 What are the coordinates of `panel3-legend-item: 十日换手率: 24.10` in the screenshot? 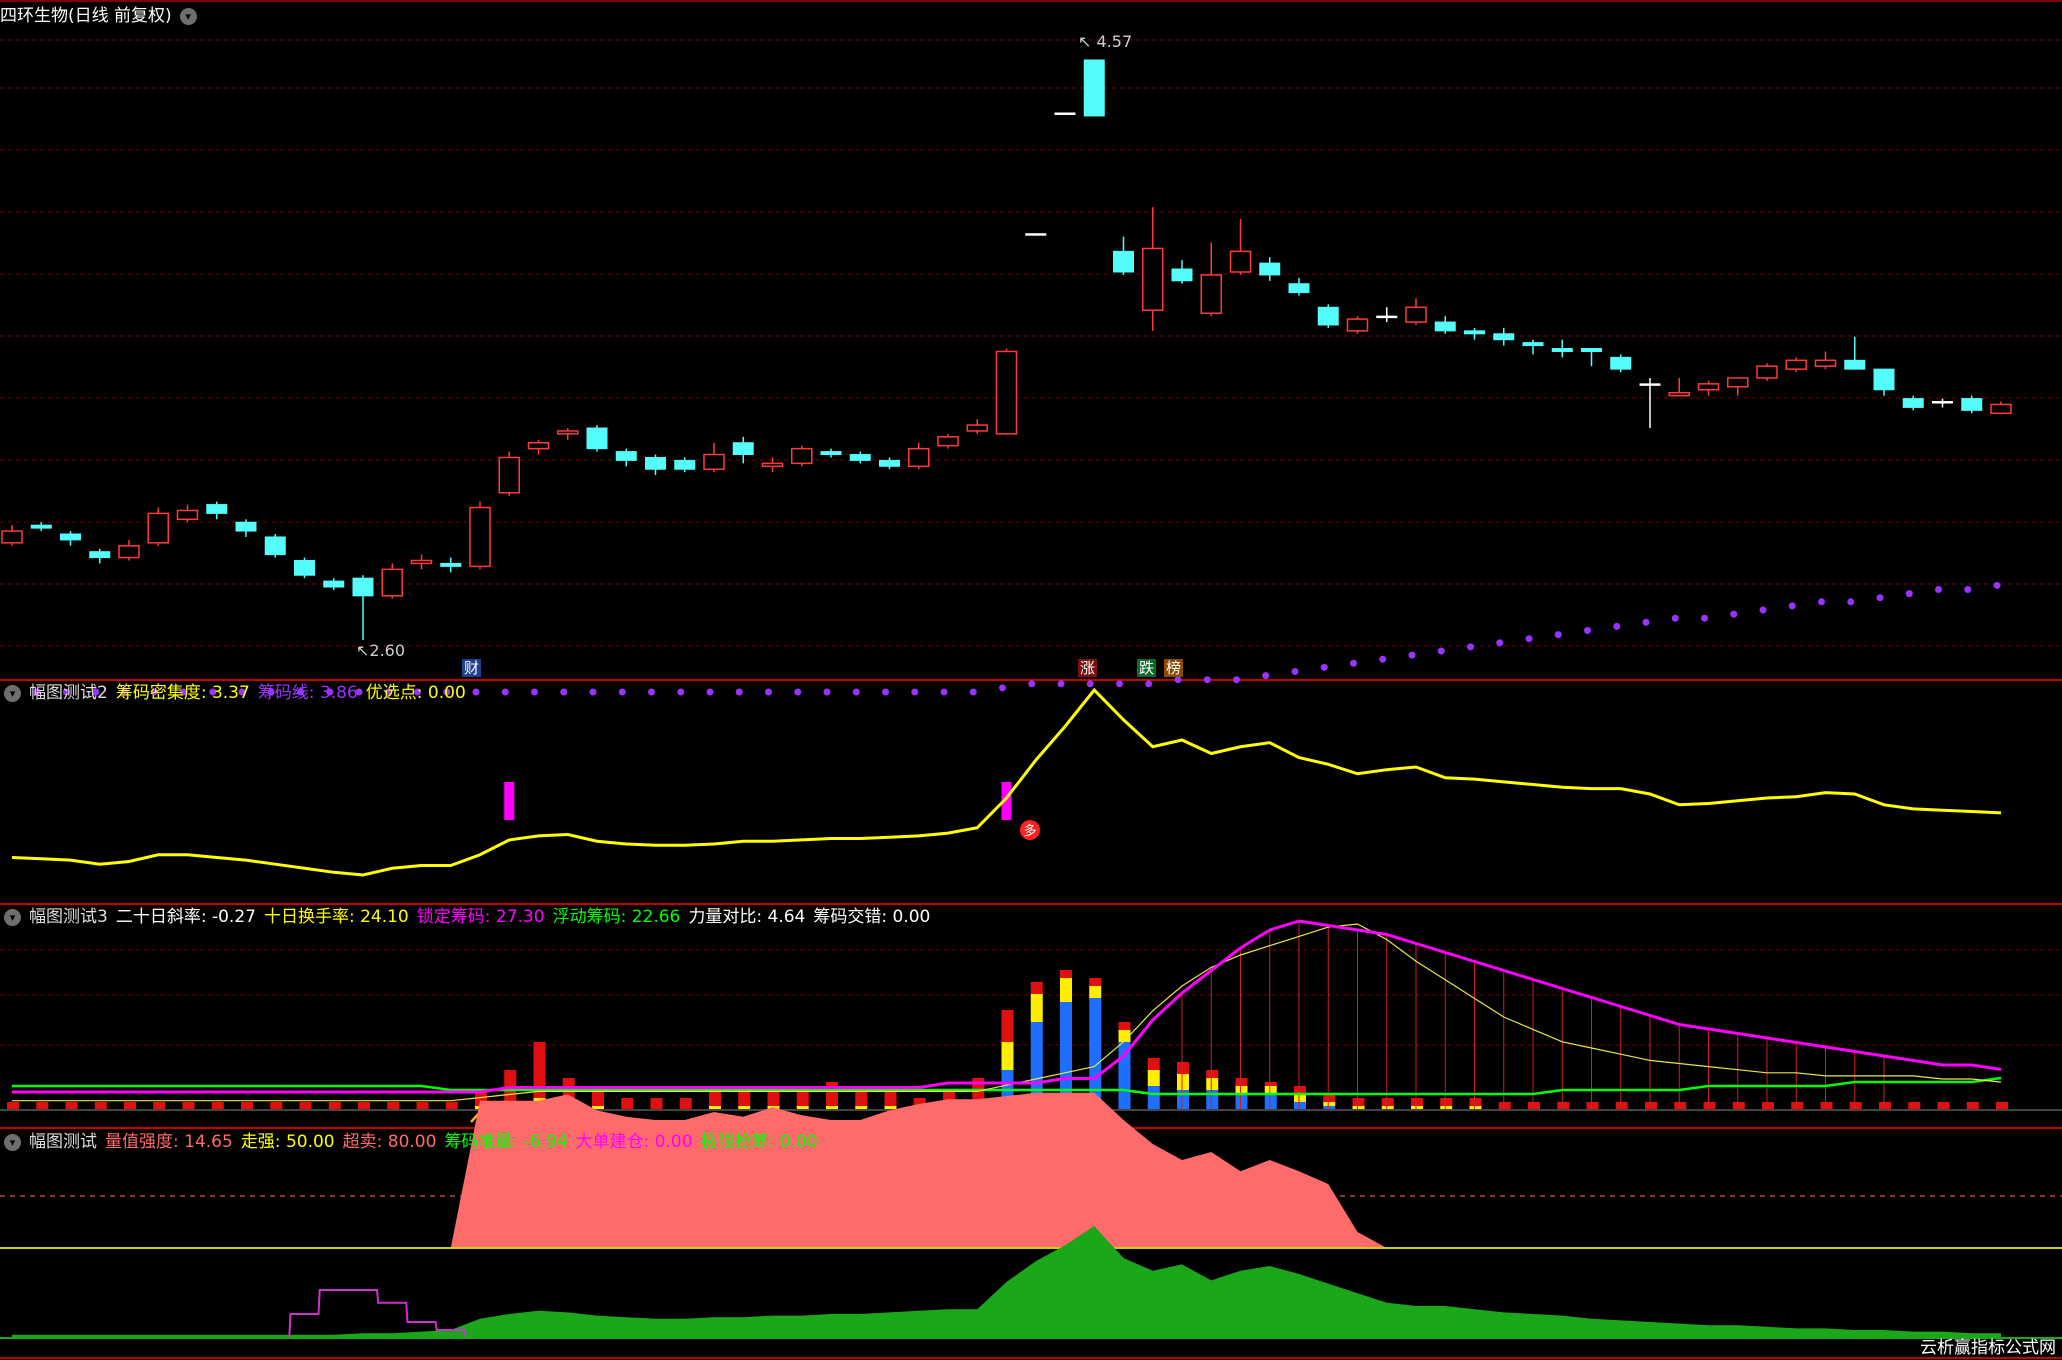 It's located at (336, 917).